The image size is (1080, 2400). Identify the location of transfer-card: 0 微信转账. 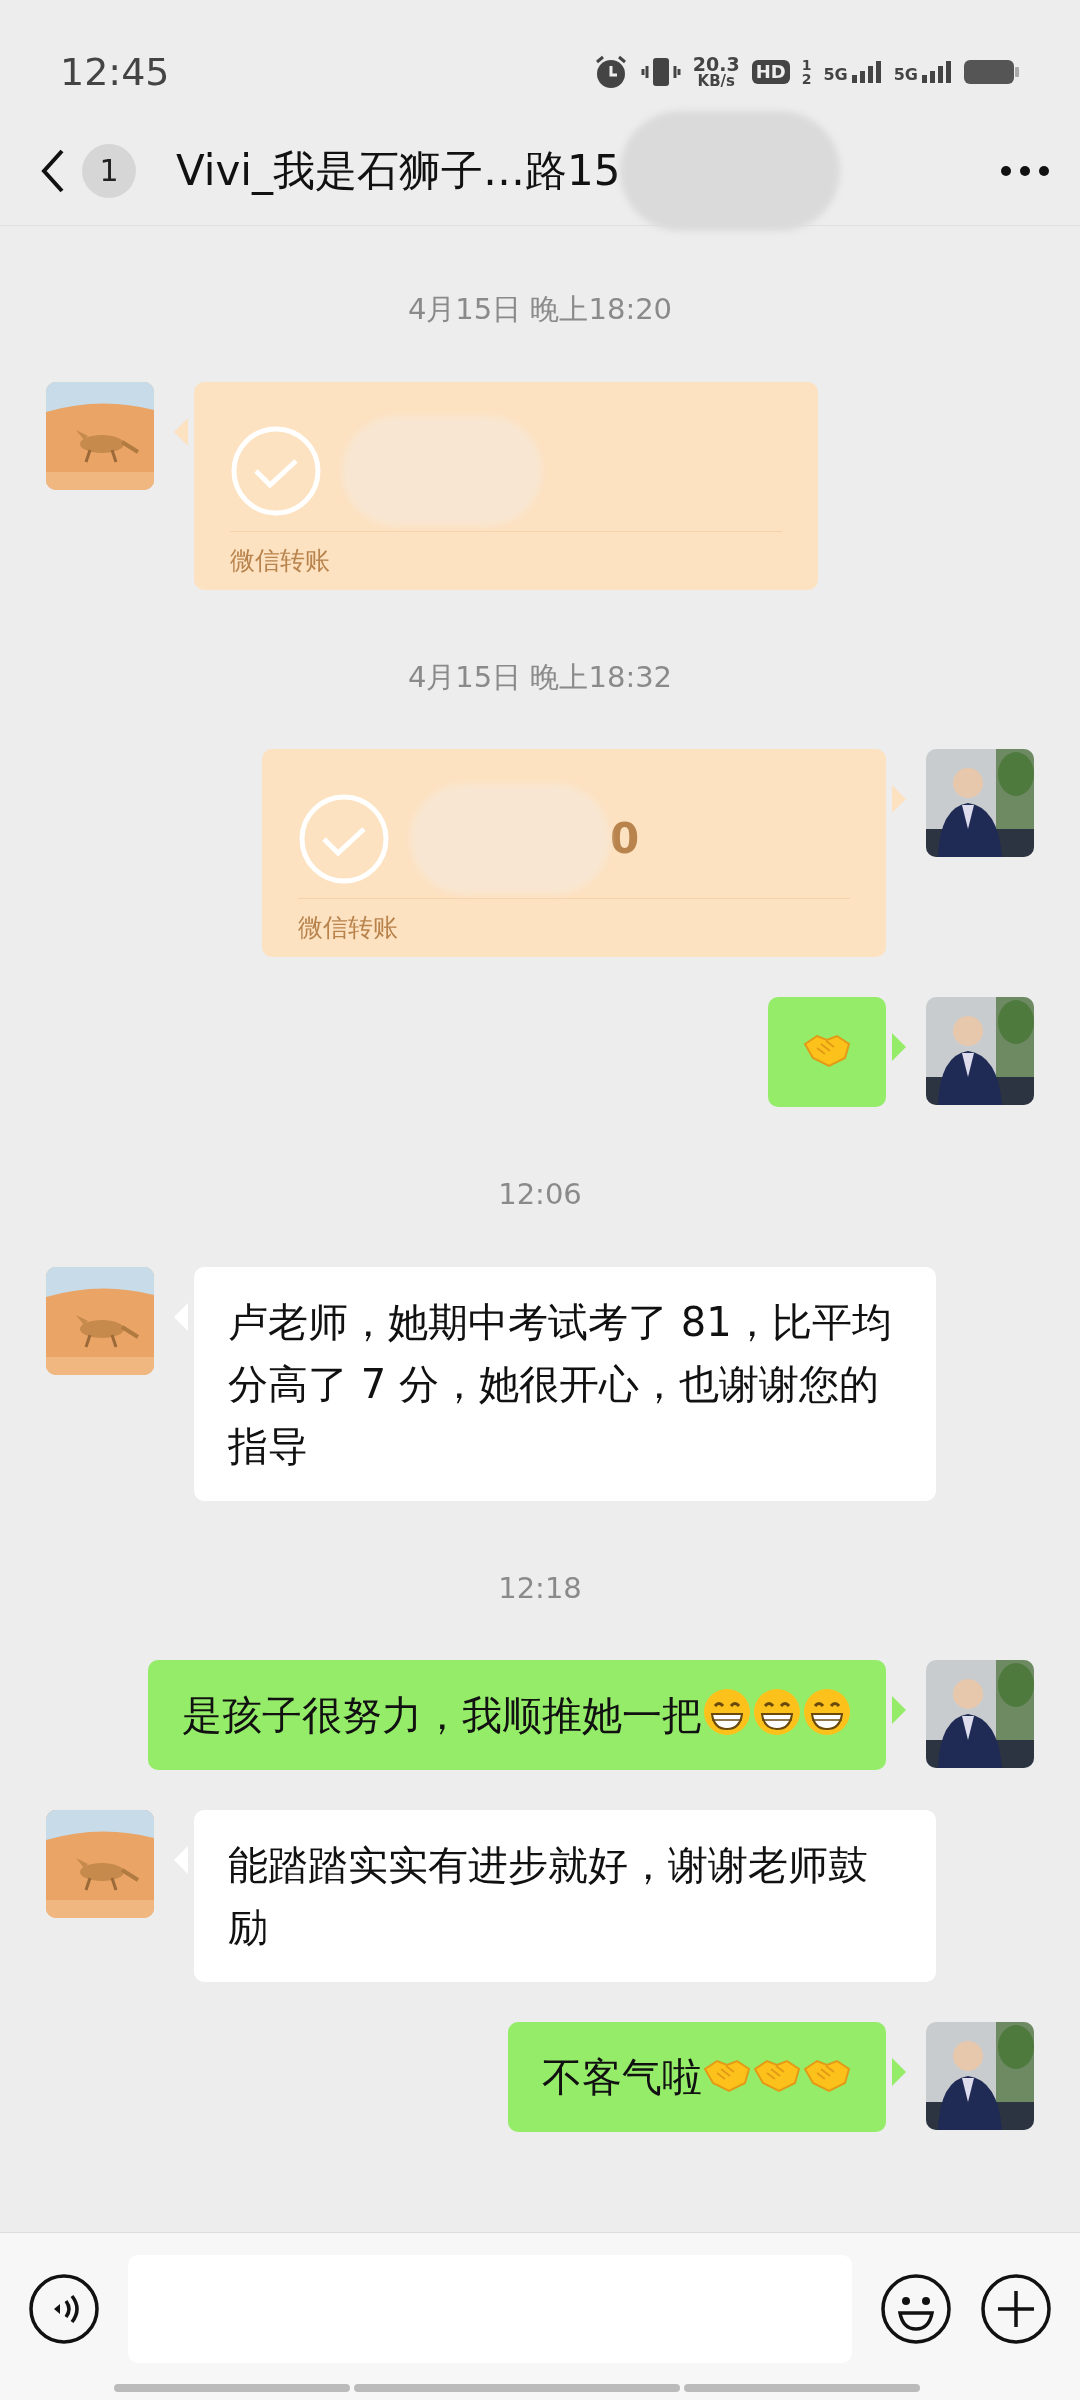
(574, 853).